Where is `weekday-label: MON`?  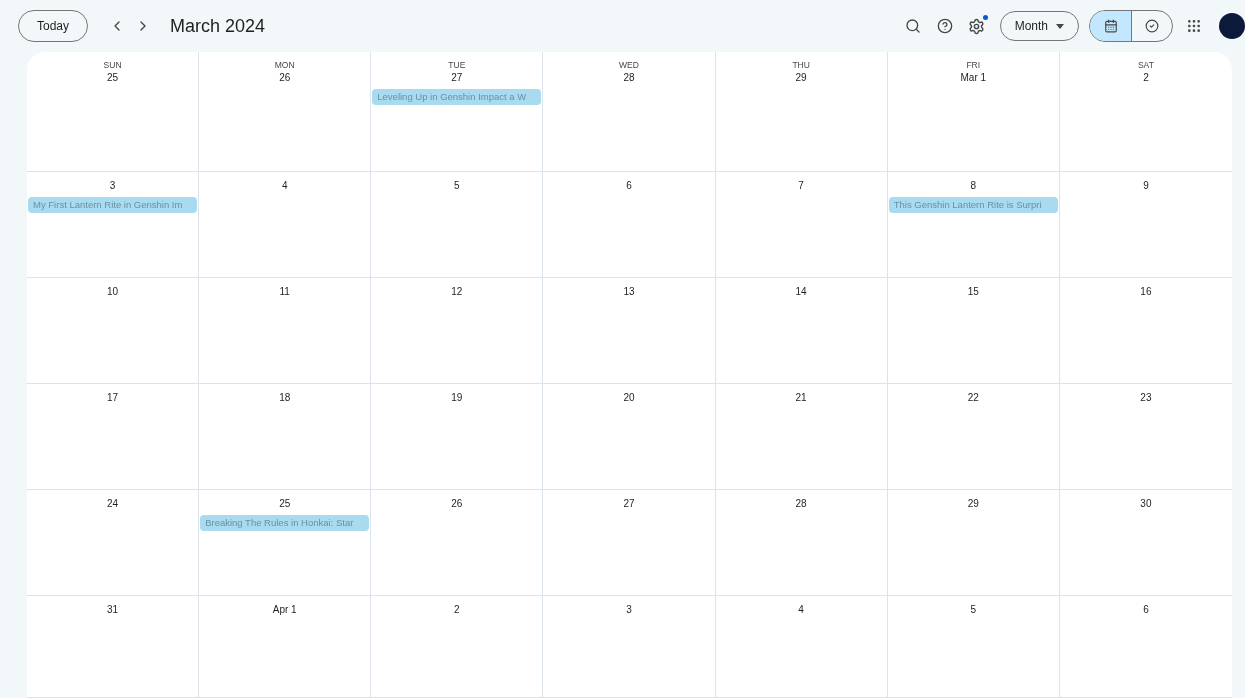 weekday-label: MON is located at coordinates (284, 65).